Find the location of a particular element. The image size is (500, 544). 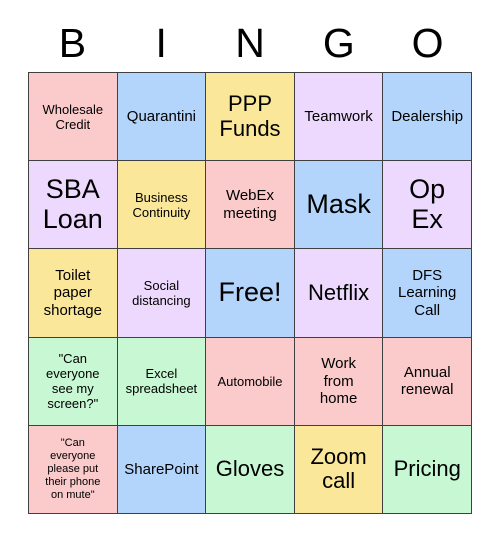

bingo-cell: Teamwork is located at coordinates (338, 117).